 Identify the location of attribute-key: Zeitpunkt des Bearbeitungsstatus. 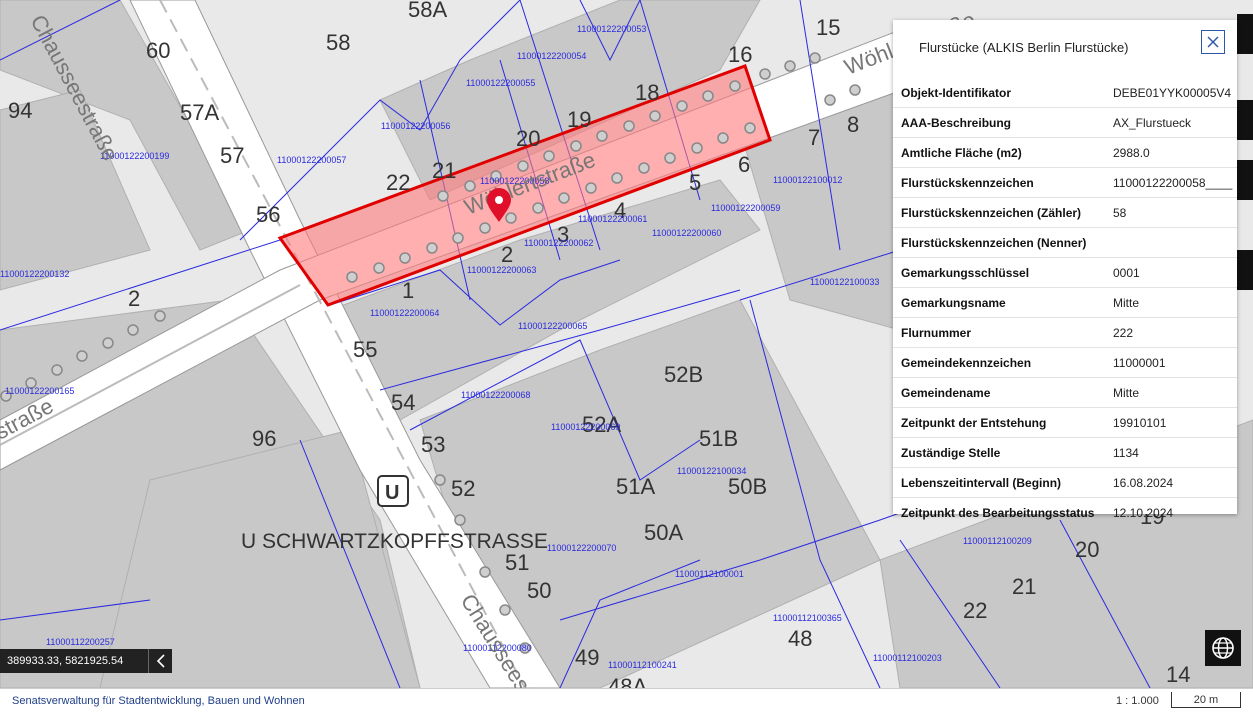
(998, 513).